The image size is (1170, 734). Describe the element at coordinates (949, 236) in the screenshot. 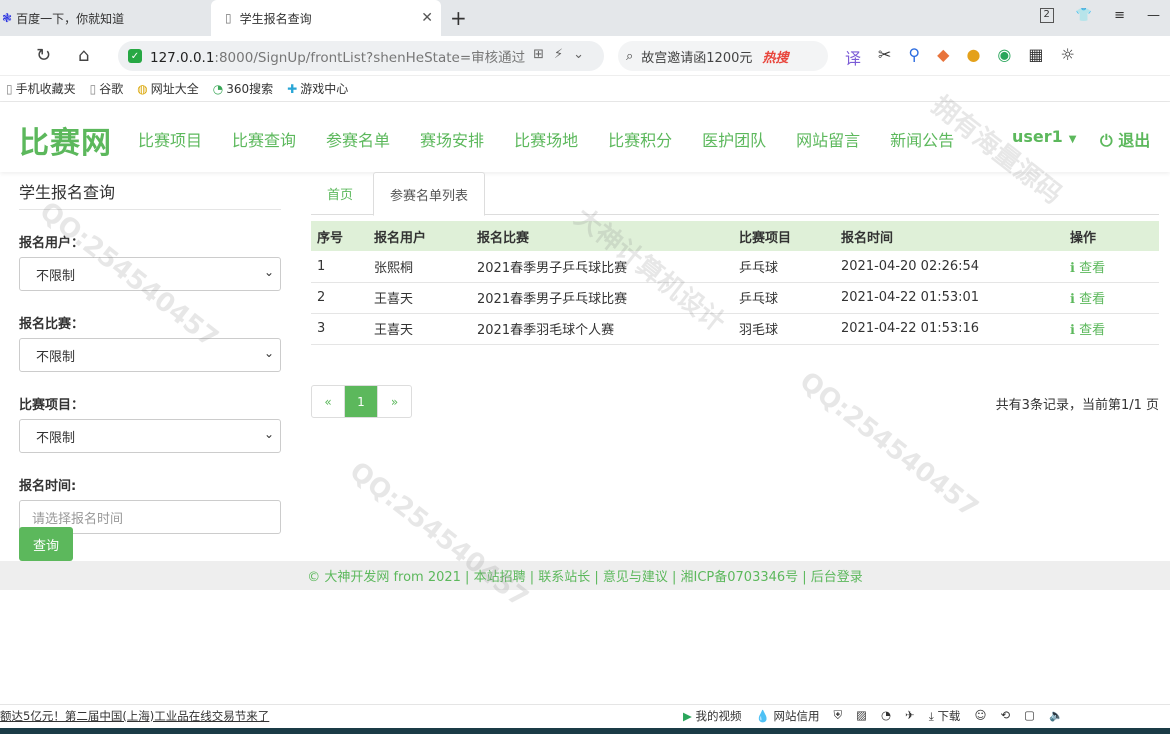

I see `column-header: 报名时间` at that location.